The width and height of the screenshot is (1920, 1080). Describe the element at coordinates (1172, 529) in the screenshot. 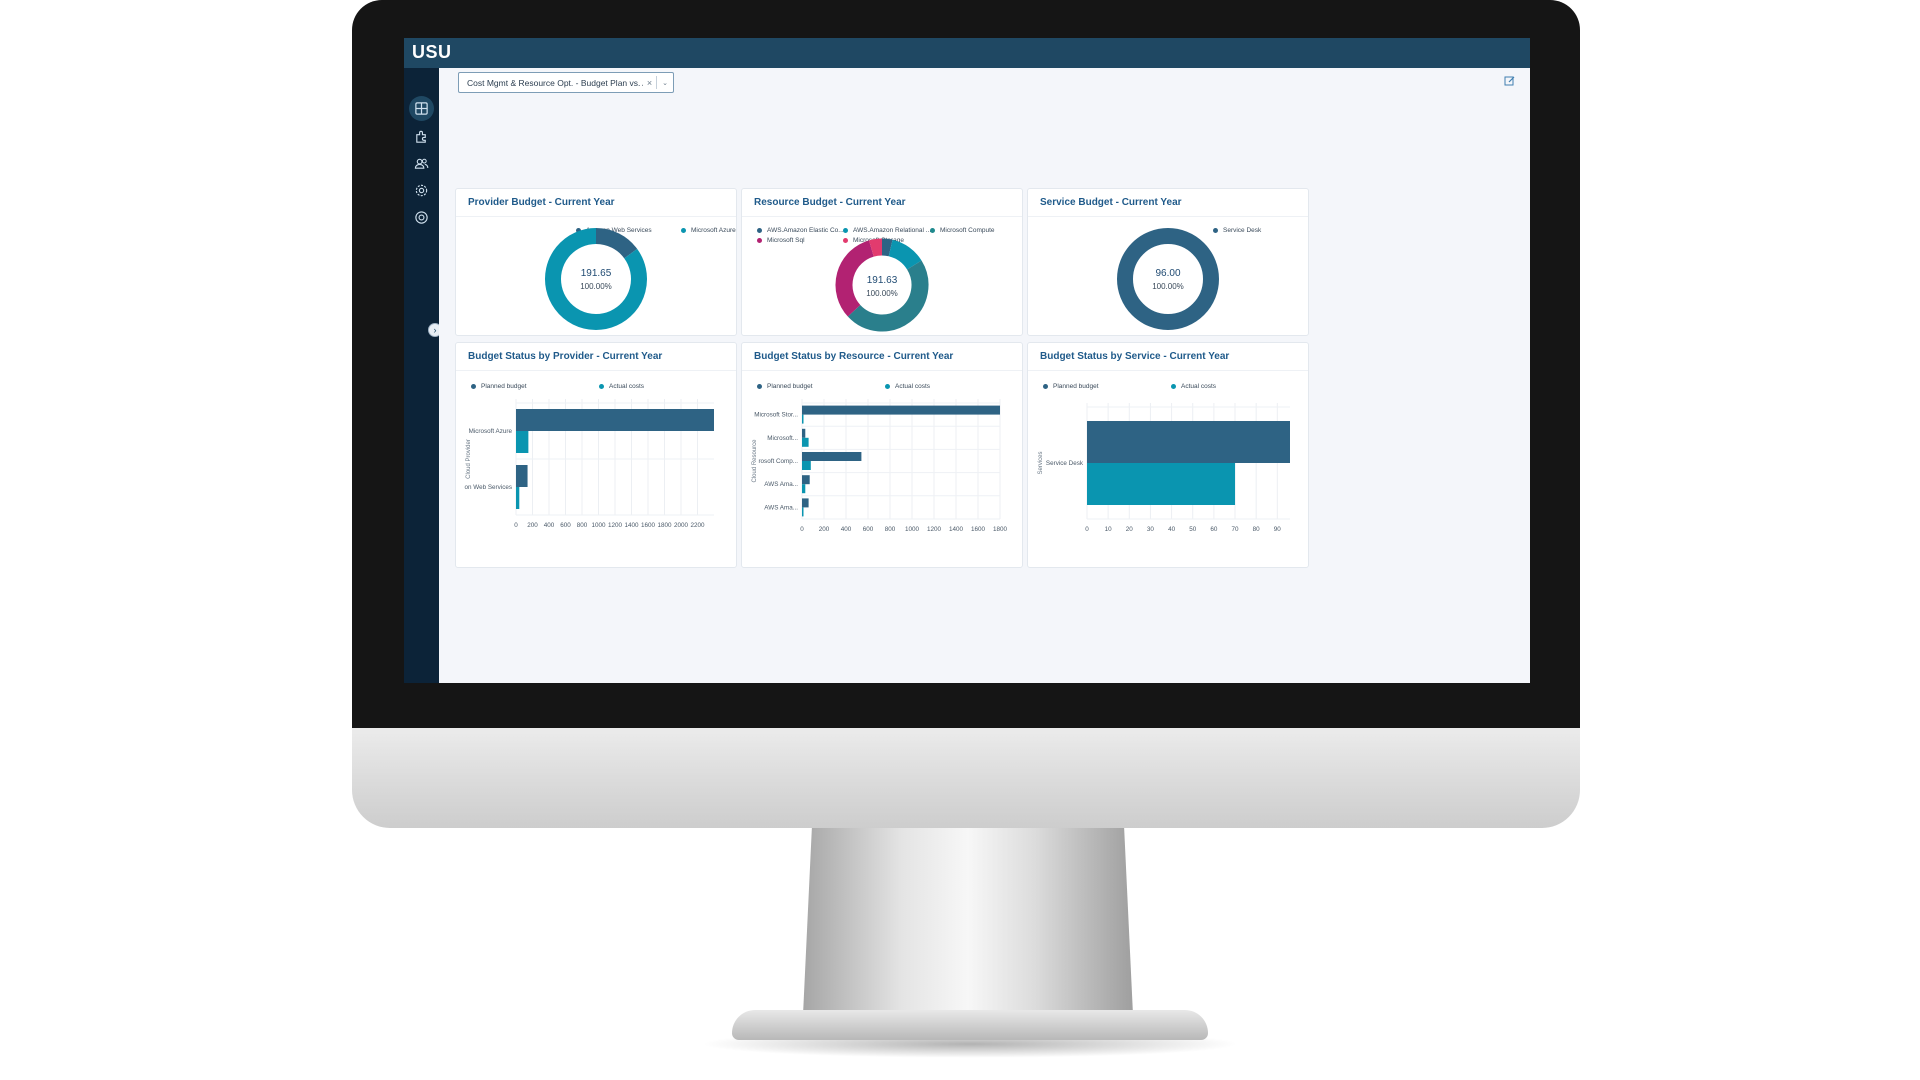

I see `x-tick-label: 40` at that location.